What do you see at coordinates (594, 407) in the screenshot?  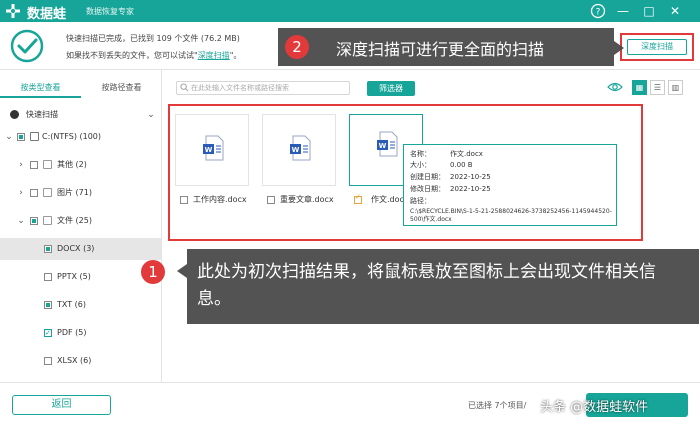 I see `watermark: 头条 @数据蛙软件` at bounding box center [594, 407].